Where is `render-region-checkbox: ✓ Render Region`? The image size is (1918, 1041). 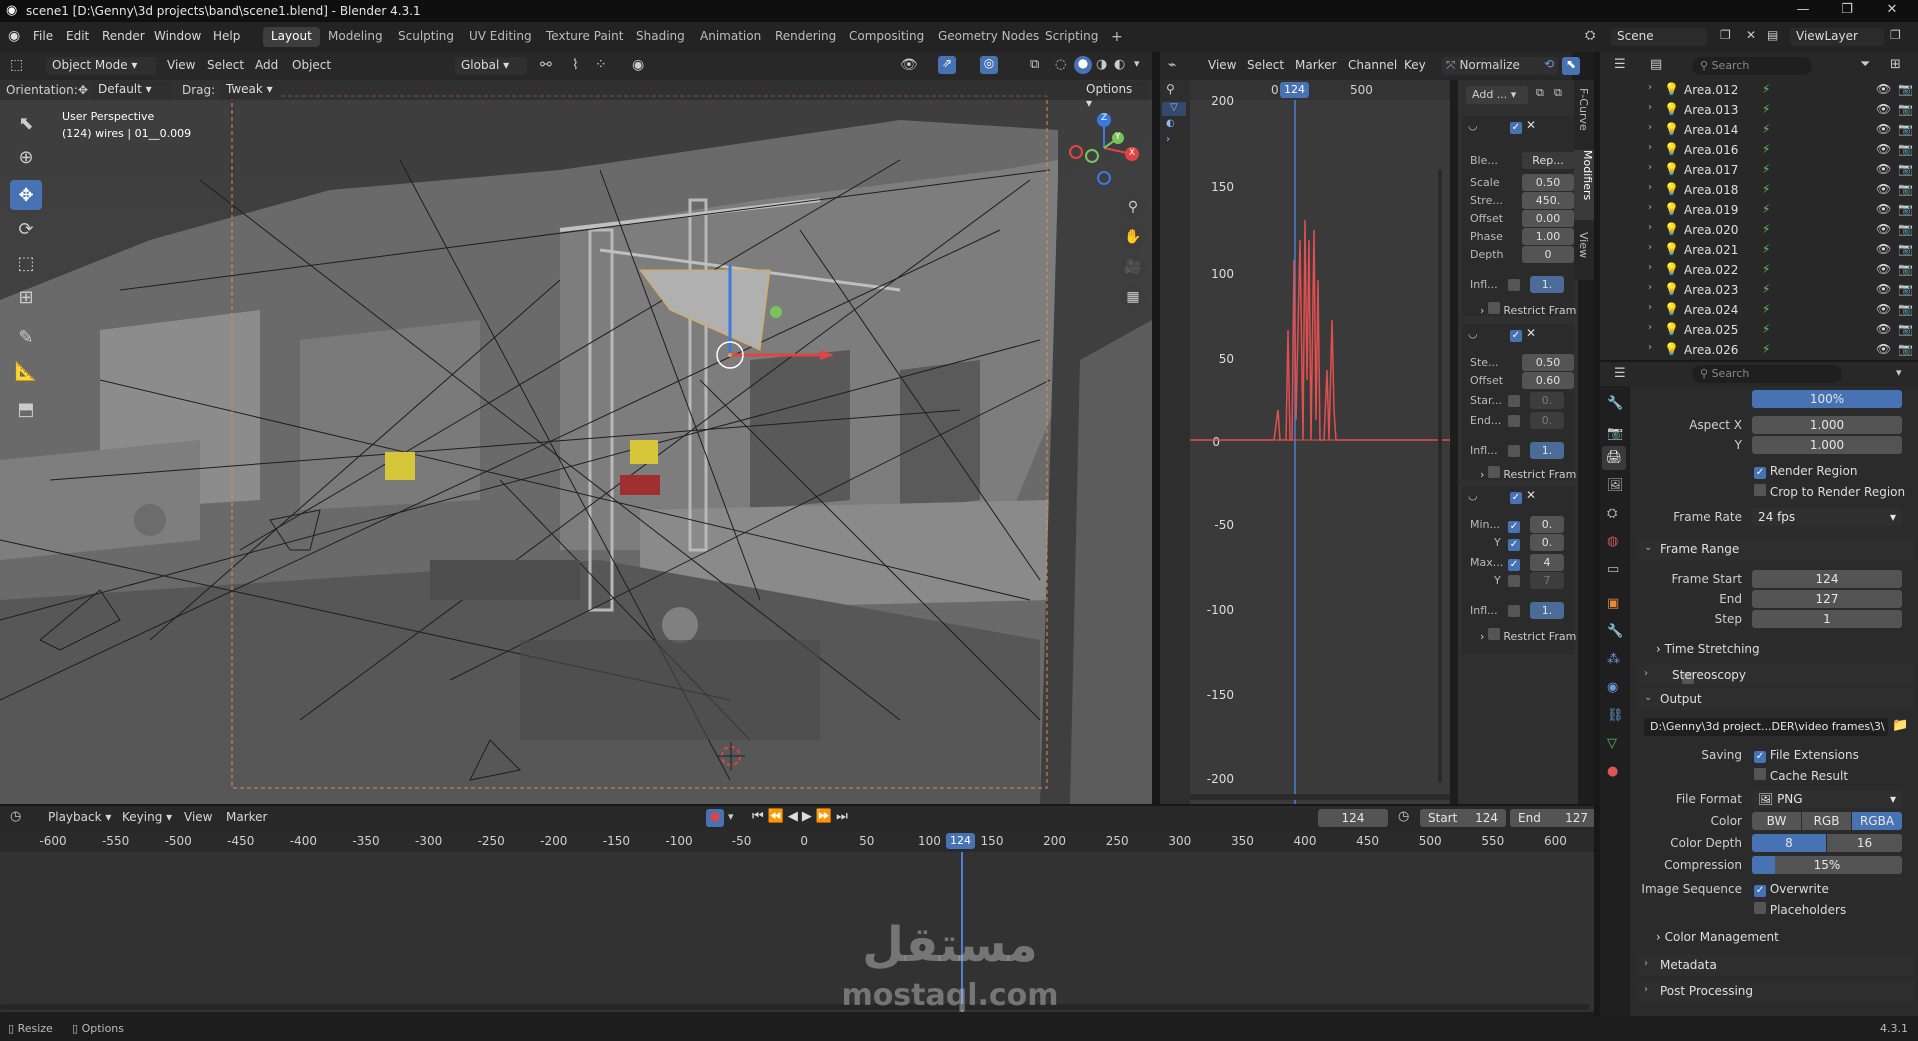 render-region-checkbox: ✓ Render Region is located at coordinates (1805, 471).